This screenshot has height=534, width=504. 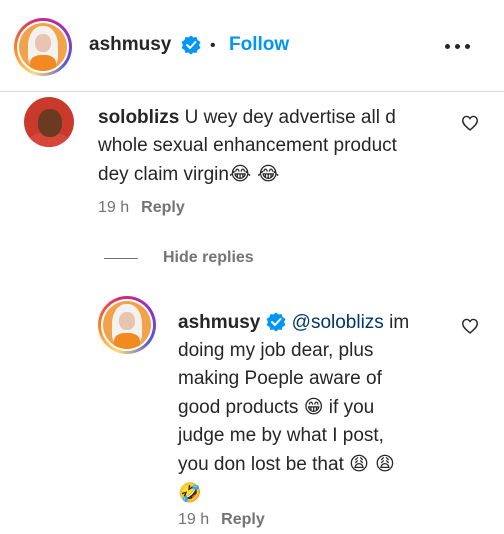 I want to click on reply-mention: @soloblizs, so click(x=338, y=322).